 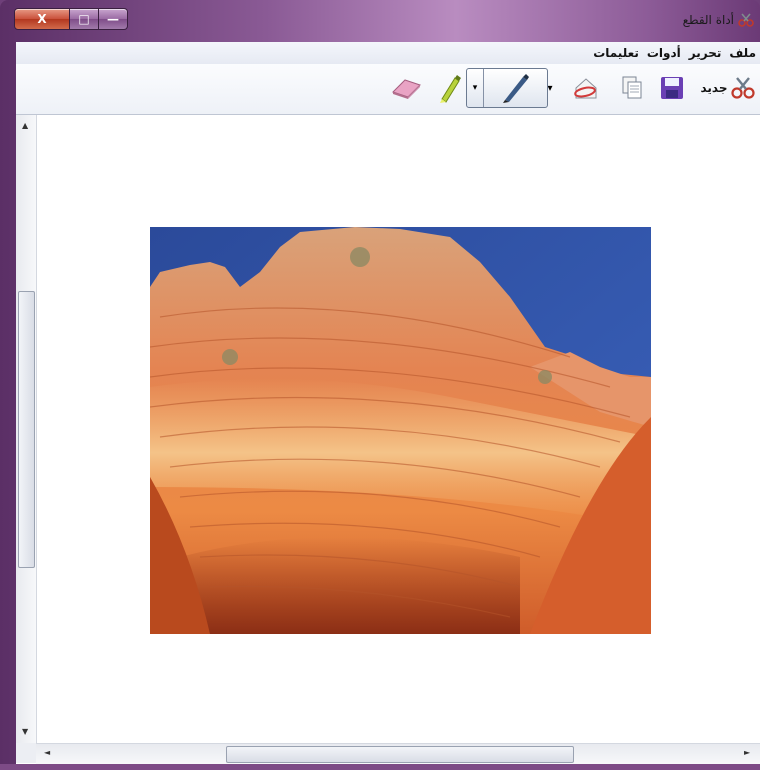 I want to click on window-title: أداة القطع, so click(x=718, y=20).